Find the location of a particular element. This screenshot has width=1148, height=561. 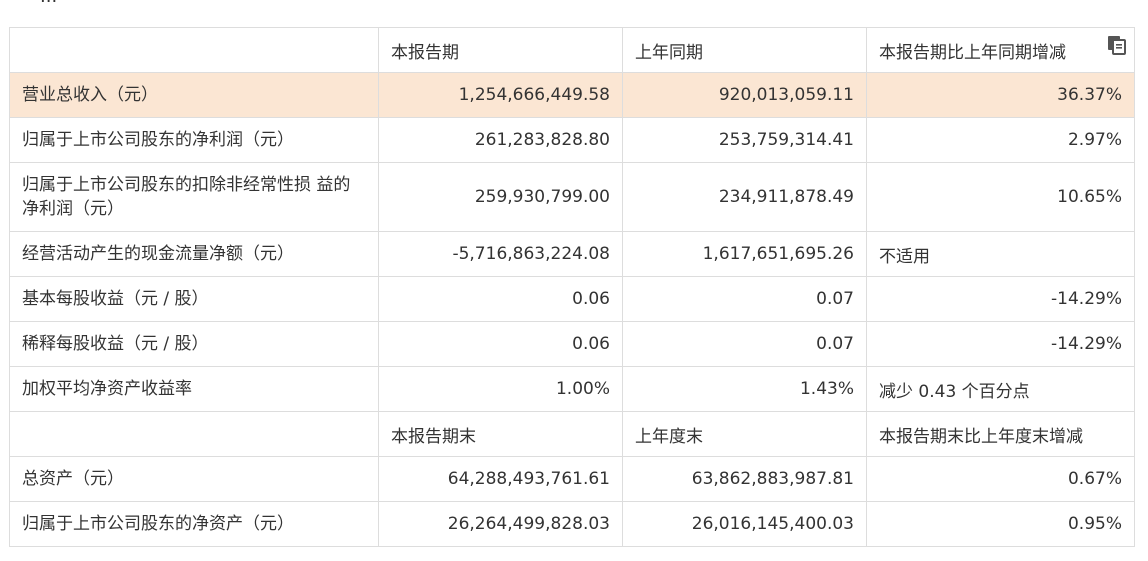

table-row: 基本每股收益（元 / 股） 0.06 0.07 -14.29% is located at coordinates (572, 299).